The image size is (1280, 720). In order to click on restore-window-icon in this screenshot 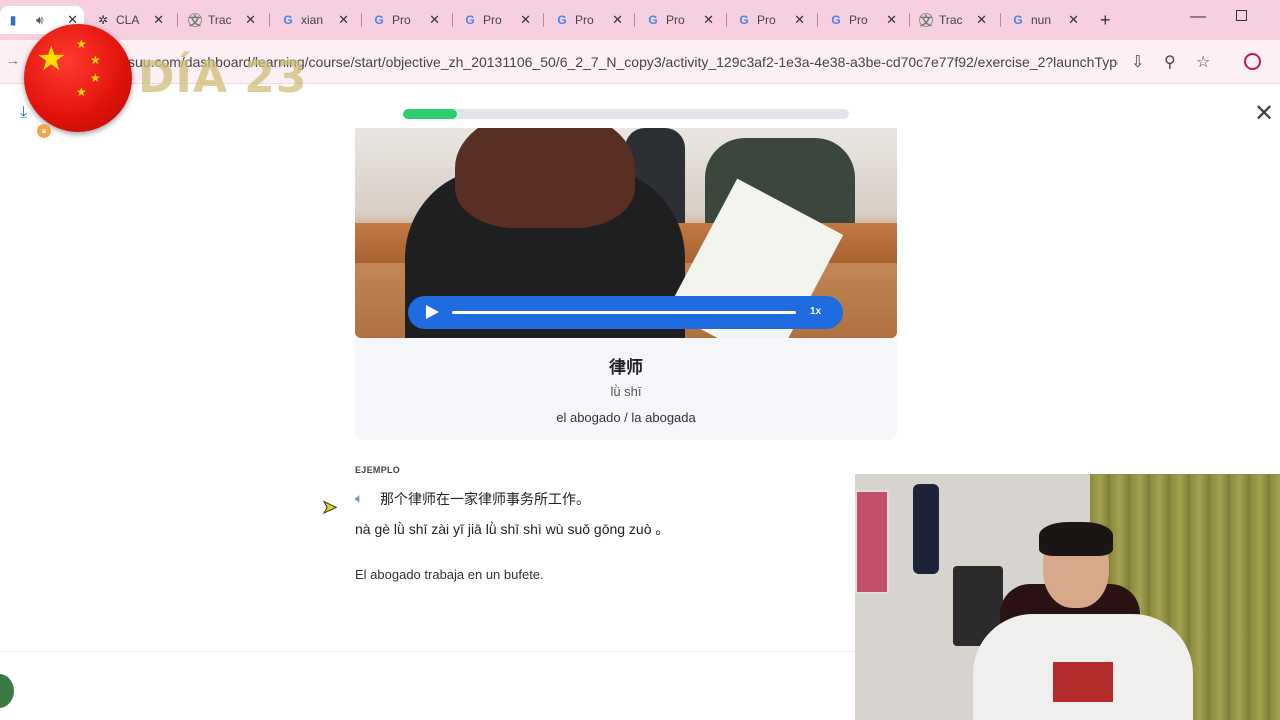, I will do `click(1241, 15)`.